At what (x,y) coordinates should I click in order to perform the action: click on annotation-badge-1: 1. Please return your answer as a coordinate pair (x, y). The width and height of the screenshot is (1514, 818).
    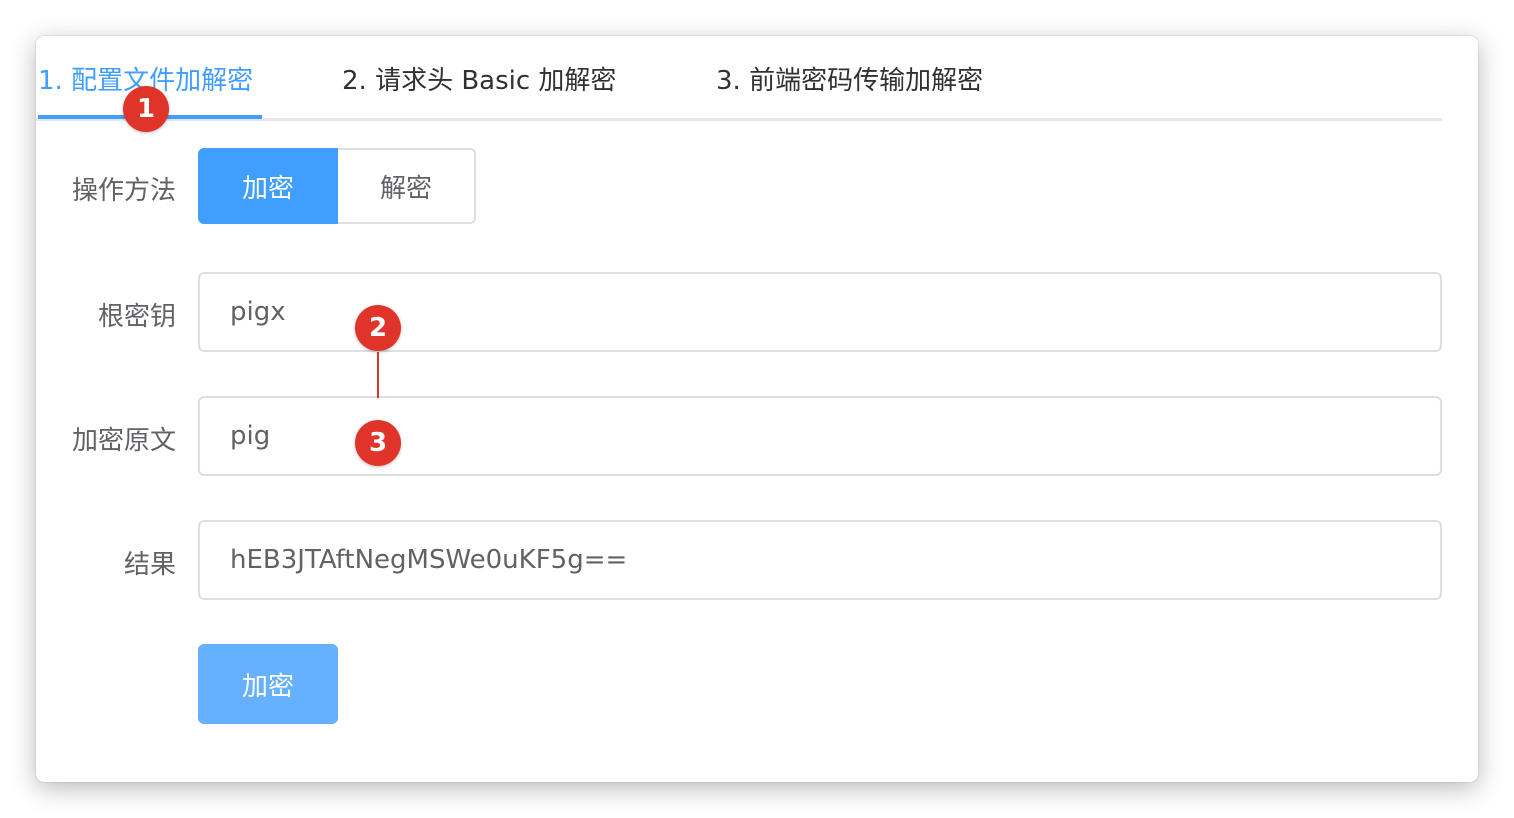
    Looking at the image, I should click on (146, 109).